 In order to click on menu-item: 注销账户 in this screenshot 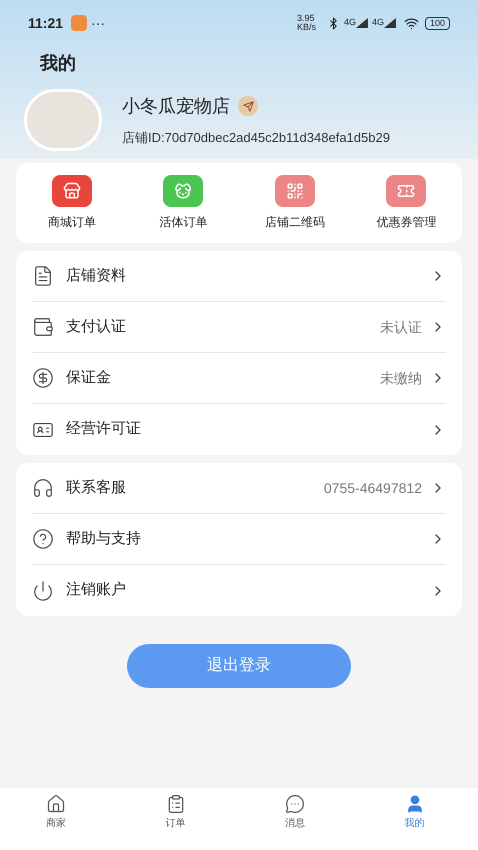, I will do `click(239, 590)`.